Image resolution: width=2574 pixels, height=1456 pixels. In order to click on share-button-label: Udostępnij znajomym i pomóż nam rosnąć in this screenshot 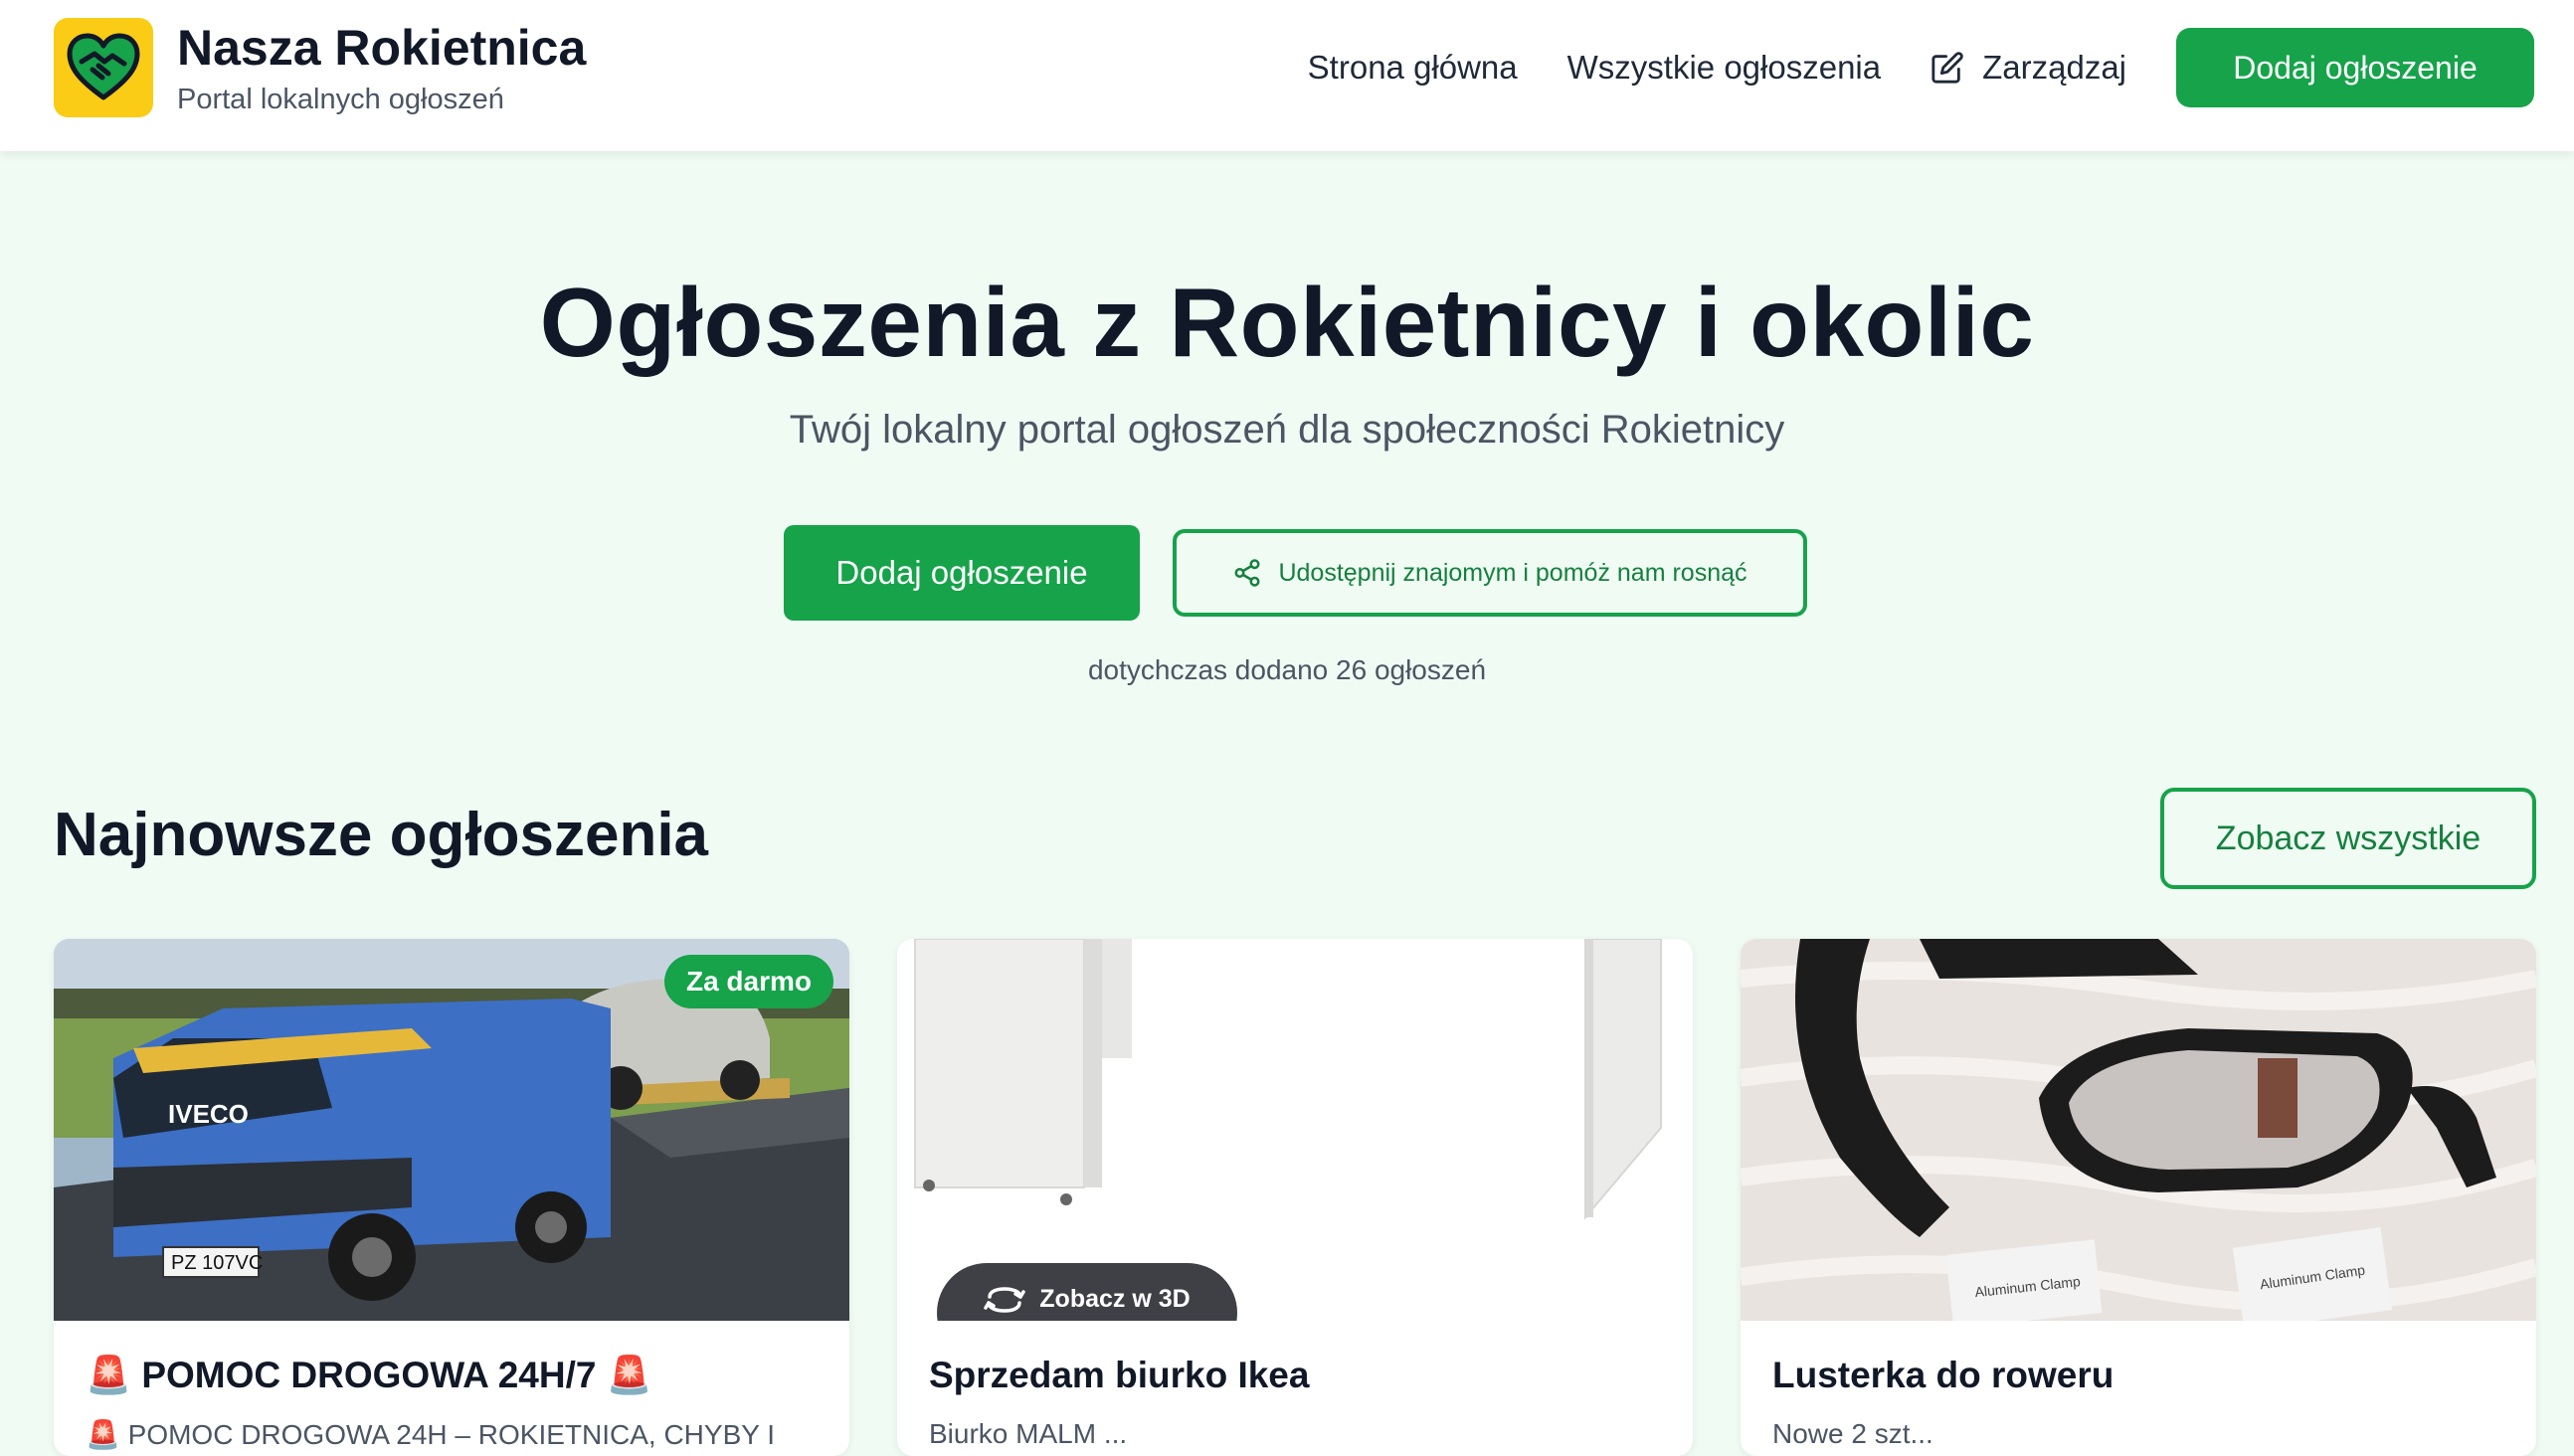, I will do `click(1512, 572)`.